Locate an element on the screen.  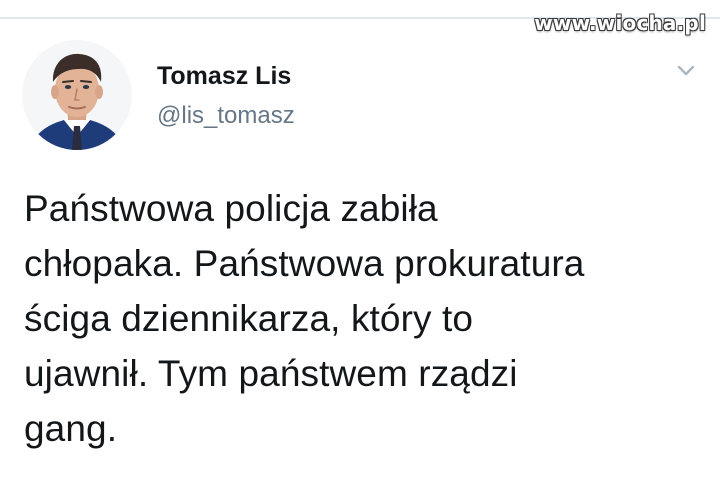
tweet-text-line: Państwowa policja zabiła is located at coordinates (231, 208).